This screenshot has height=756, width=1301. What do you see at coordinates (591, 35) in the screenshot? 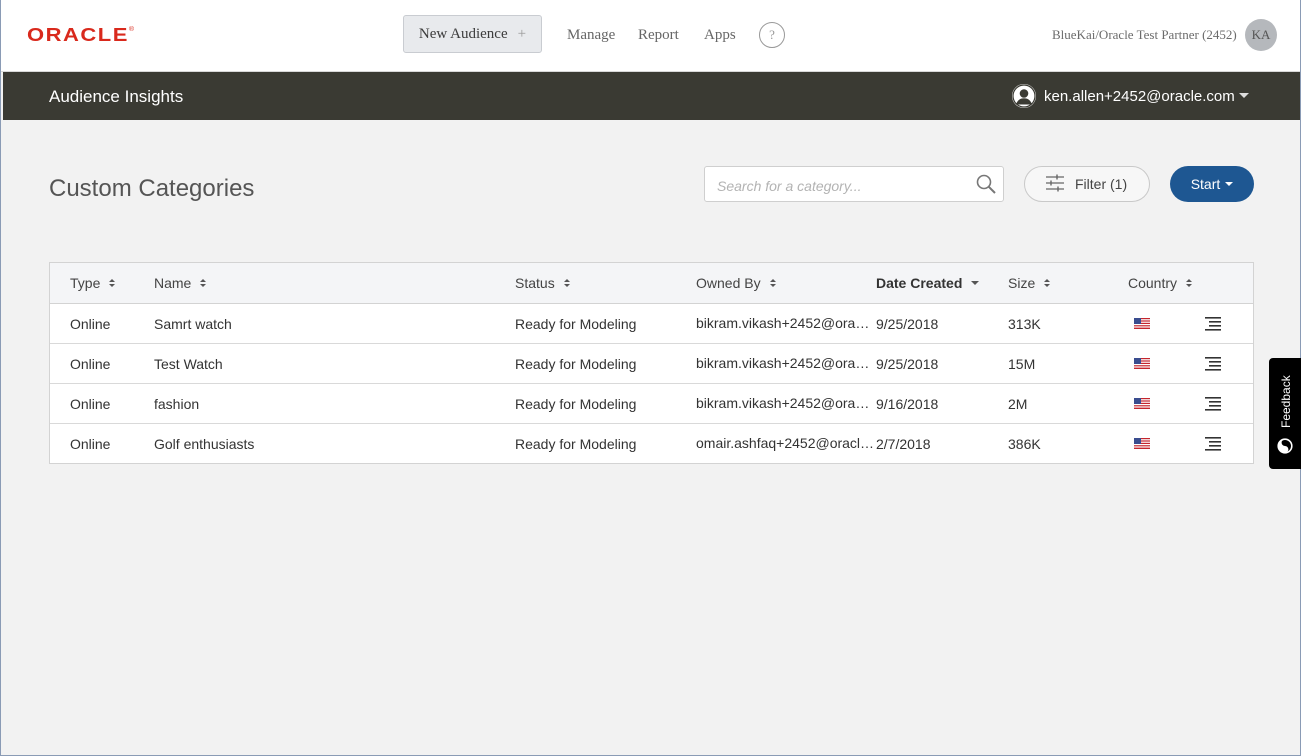
I see `nav-link-manage: Manage` at bounding box center [591, 35].